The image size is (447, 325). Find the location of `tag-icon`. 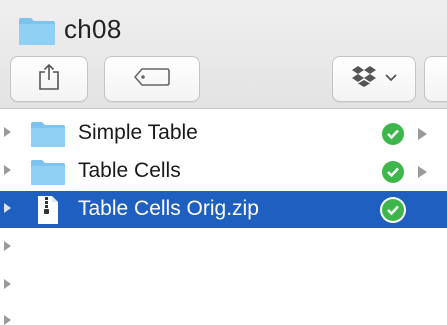

tag-icon is located at coordinates (152, 79).